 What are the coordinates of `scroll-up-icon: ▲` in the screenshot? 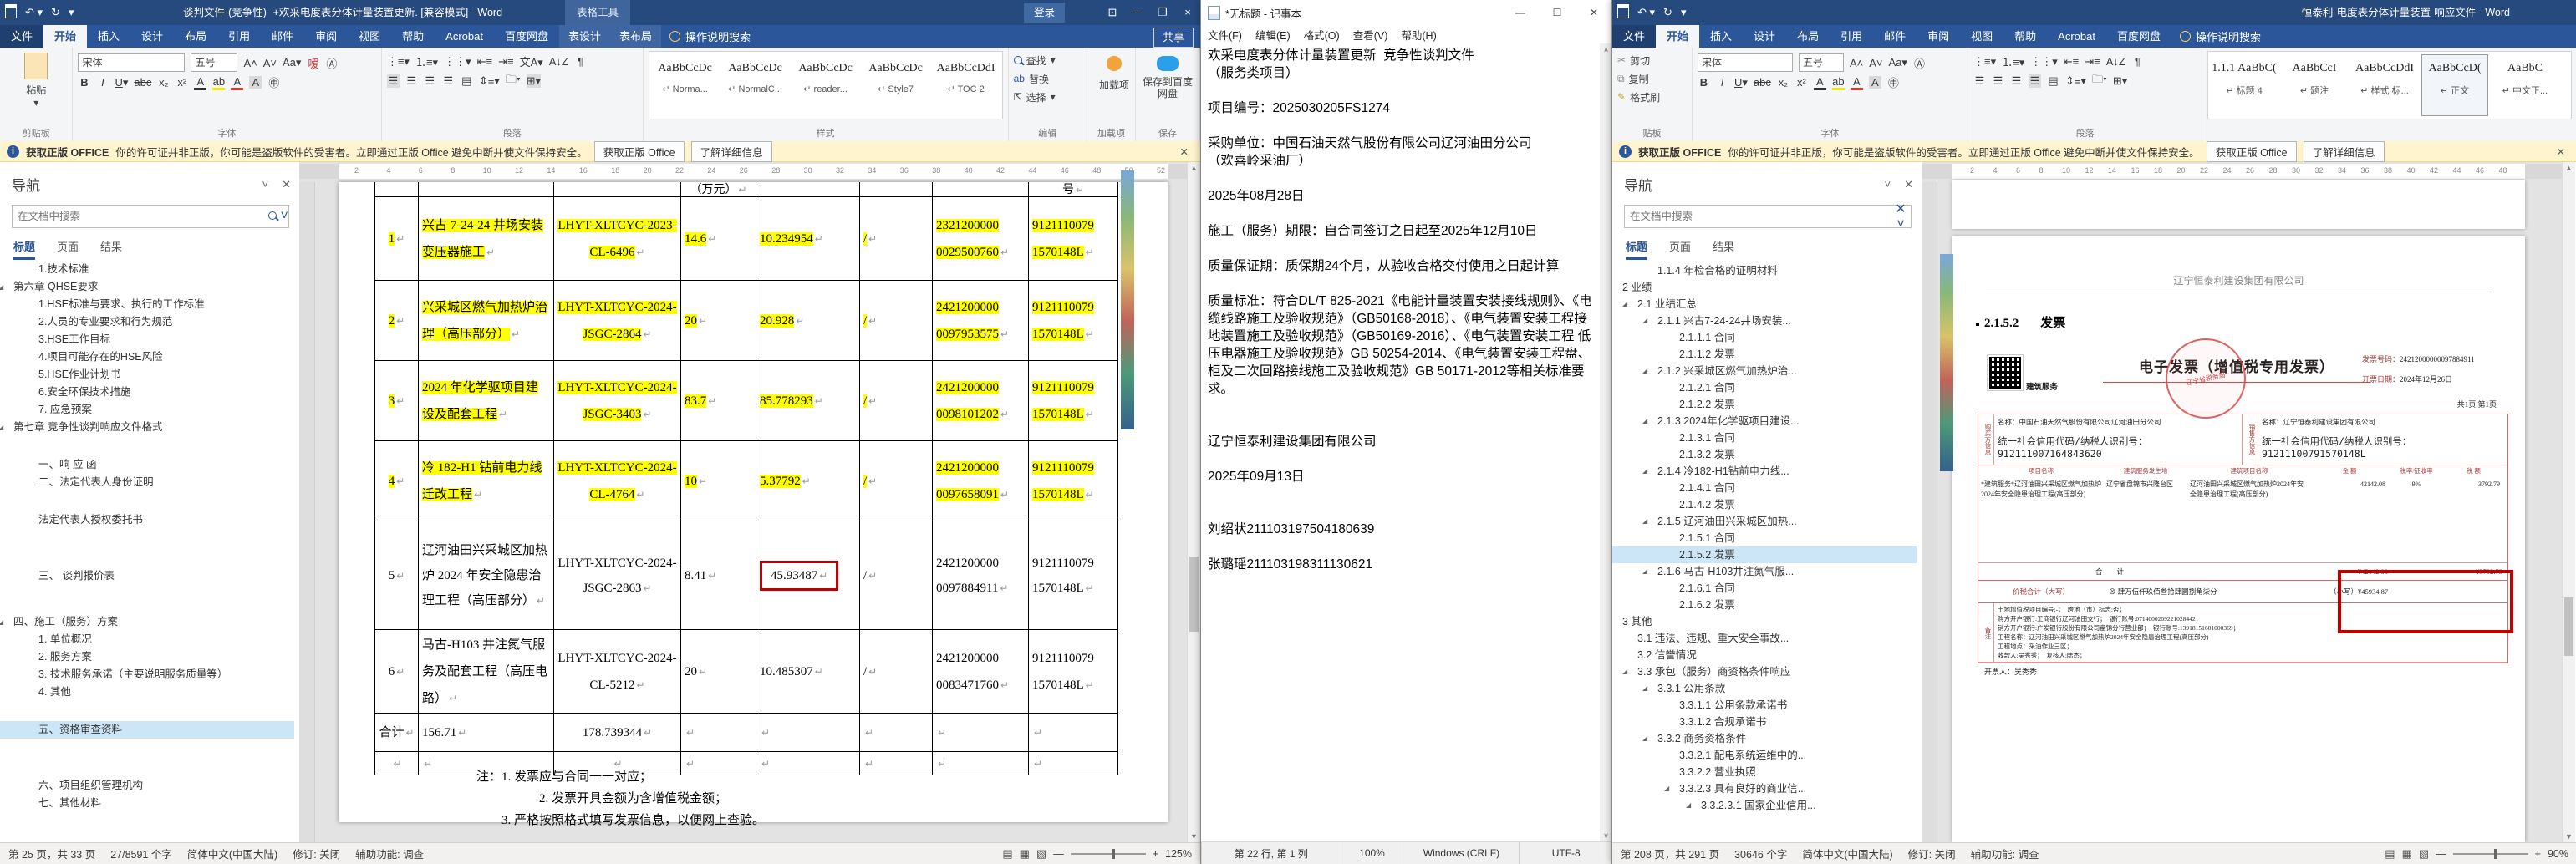 It's located at (1194, 168).